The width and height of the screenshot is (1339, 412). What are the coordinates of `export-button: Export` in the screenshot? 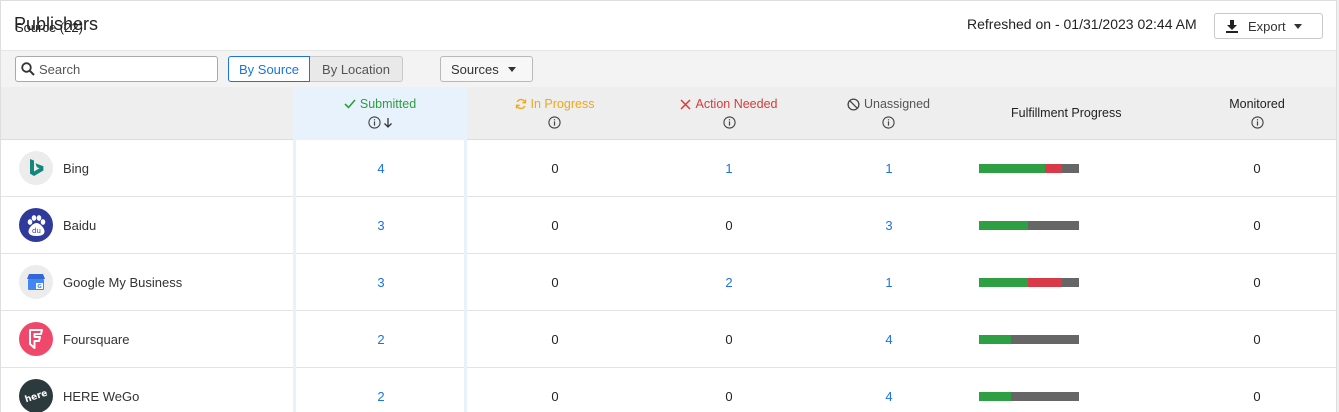 It's located at (1268, 26).